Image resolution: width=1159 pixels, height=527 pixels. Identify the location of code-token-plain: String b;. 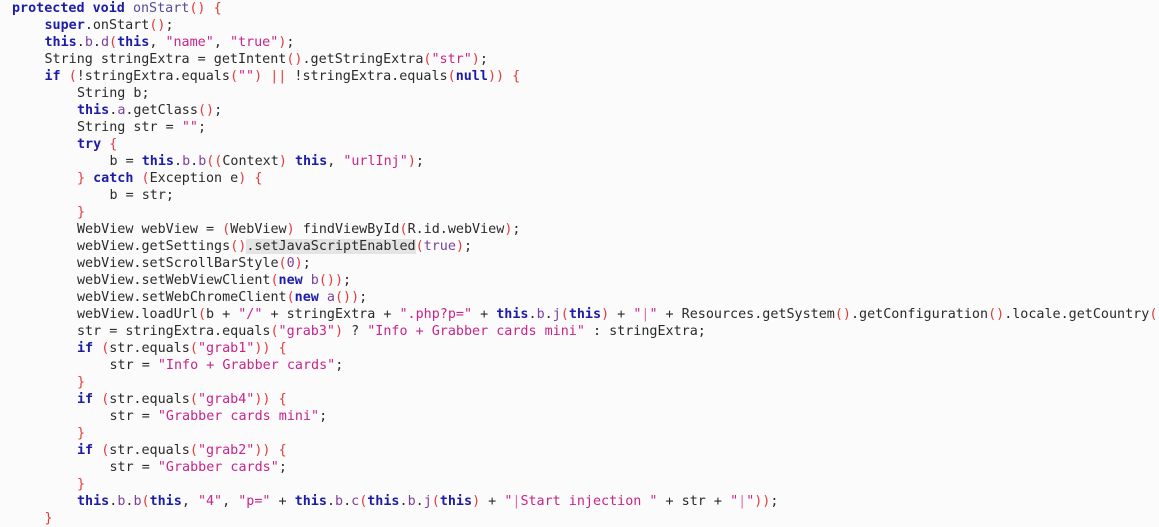
(113, 93).